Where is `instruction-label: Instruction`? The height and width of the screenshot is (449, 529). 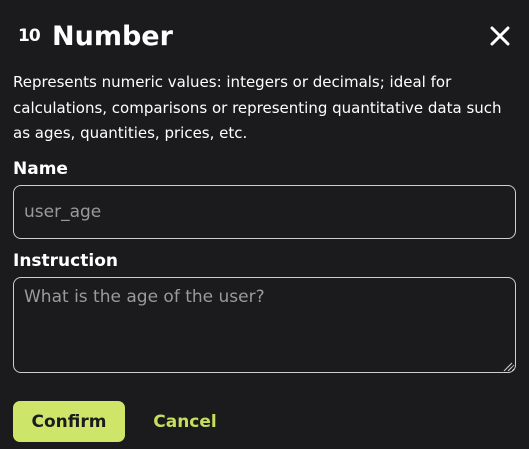
instruction-label: Instruction is located at coordinates (65, 261).